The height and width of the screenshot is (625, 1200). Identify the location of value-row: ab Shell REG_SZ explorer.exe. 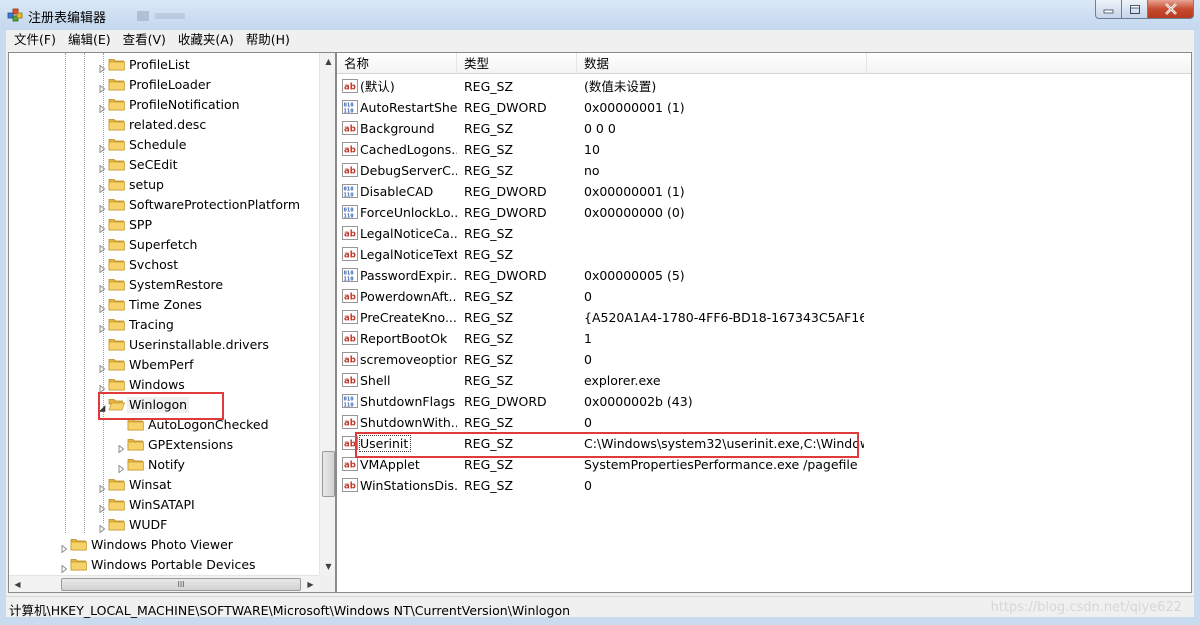
(764, 380).